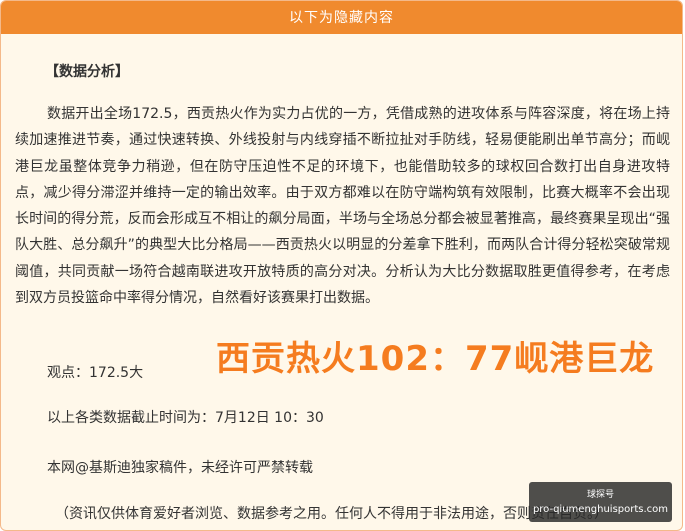 Image resolution: width=685 pixels, height=531 pixels. I want to click on watermark-url: pro-qiumenghuisports.com, so click(600, 509).